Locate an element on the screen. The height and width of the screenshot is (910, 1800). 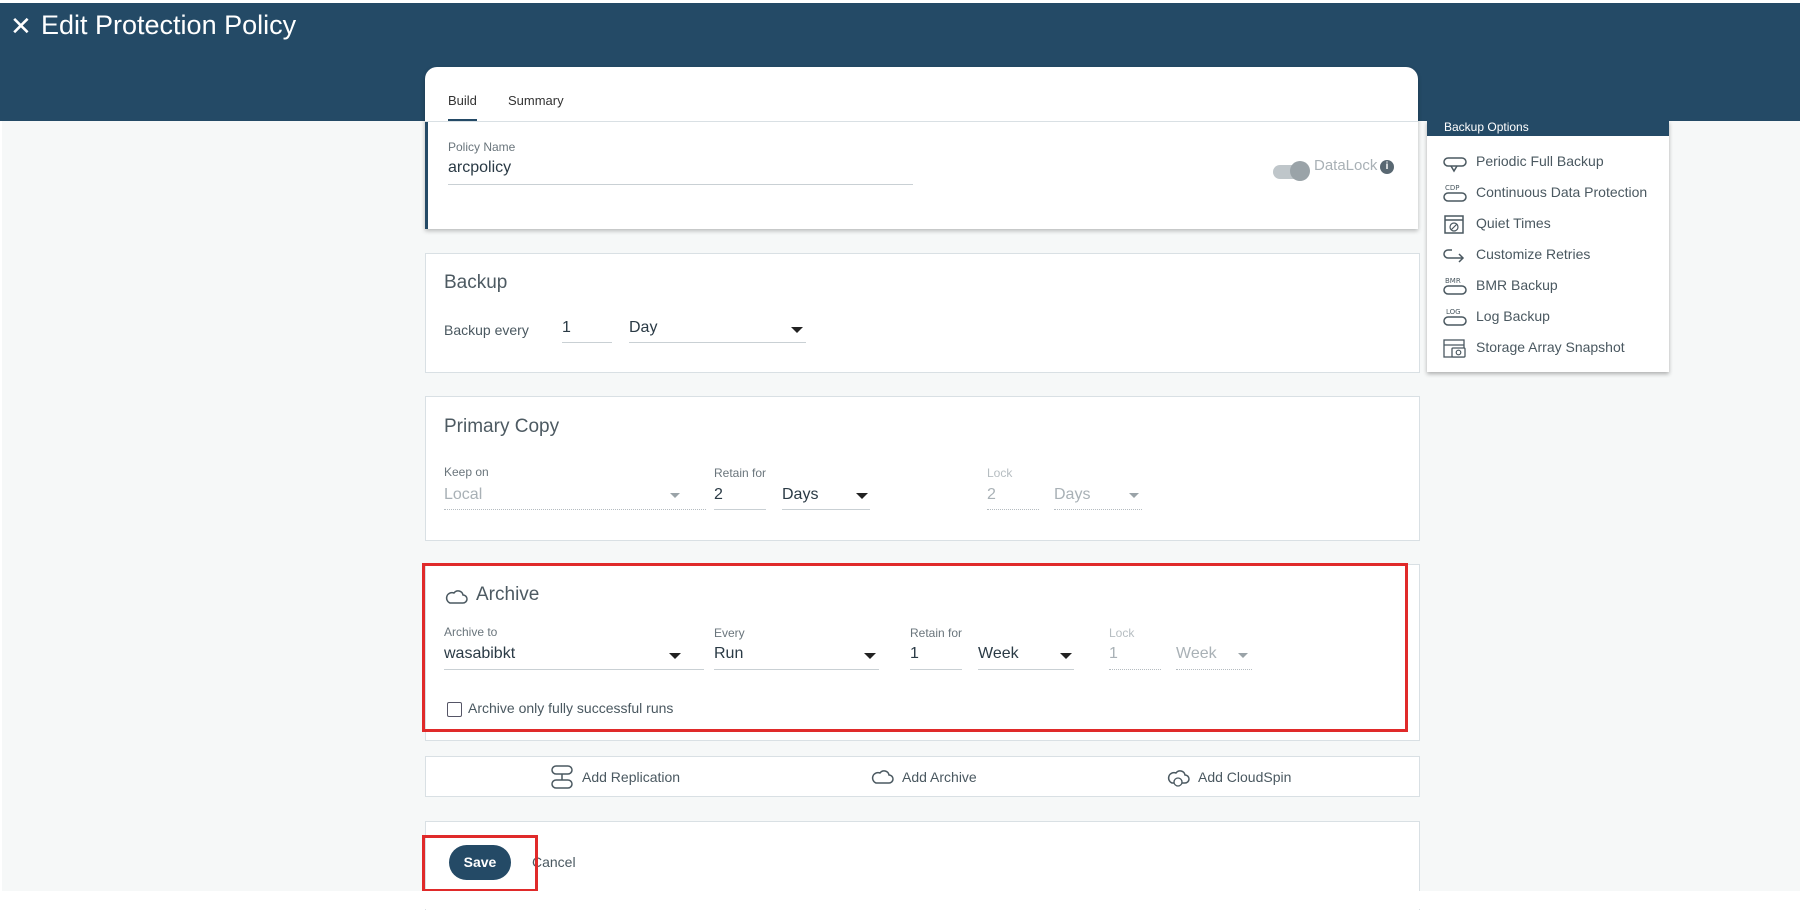
primary-lock-underline is located at coordinates (1013, 509).